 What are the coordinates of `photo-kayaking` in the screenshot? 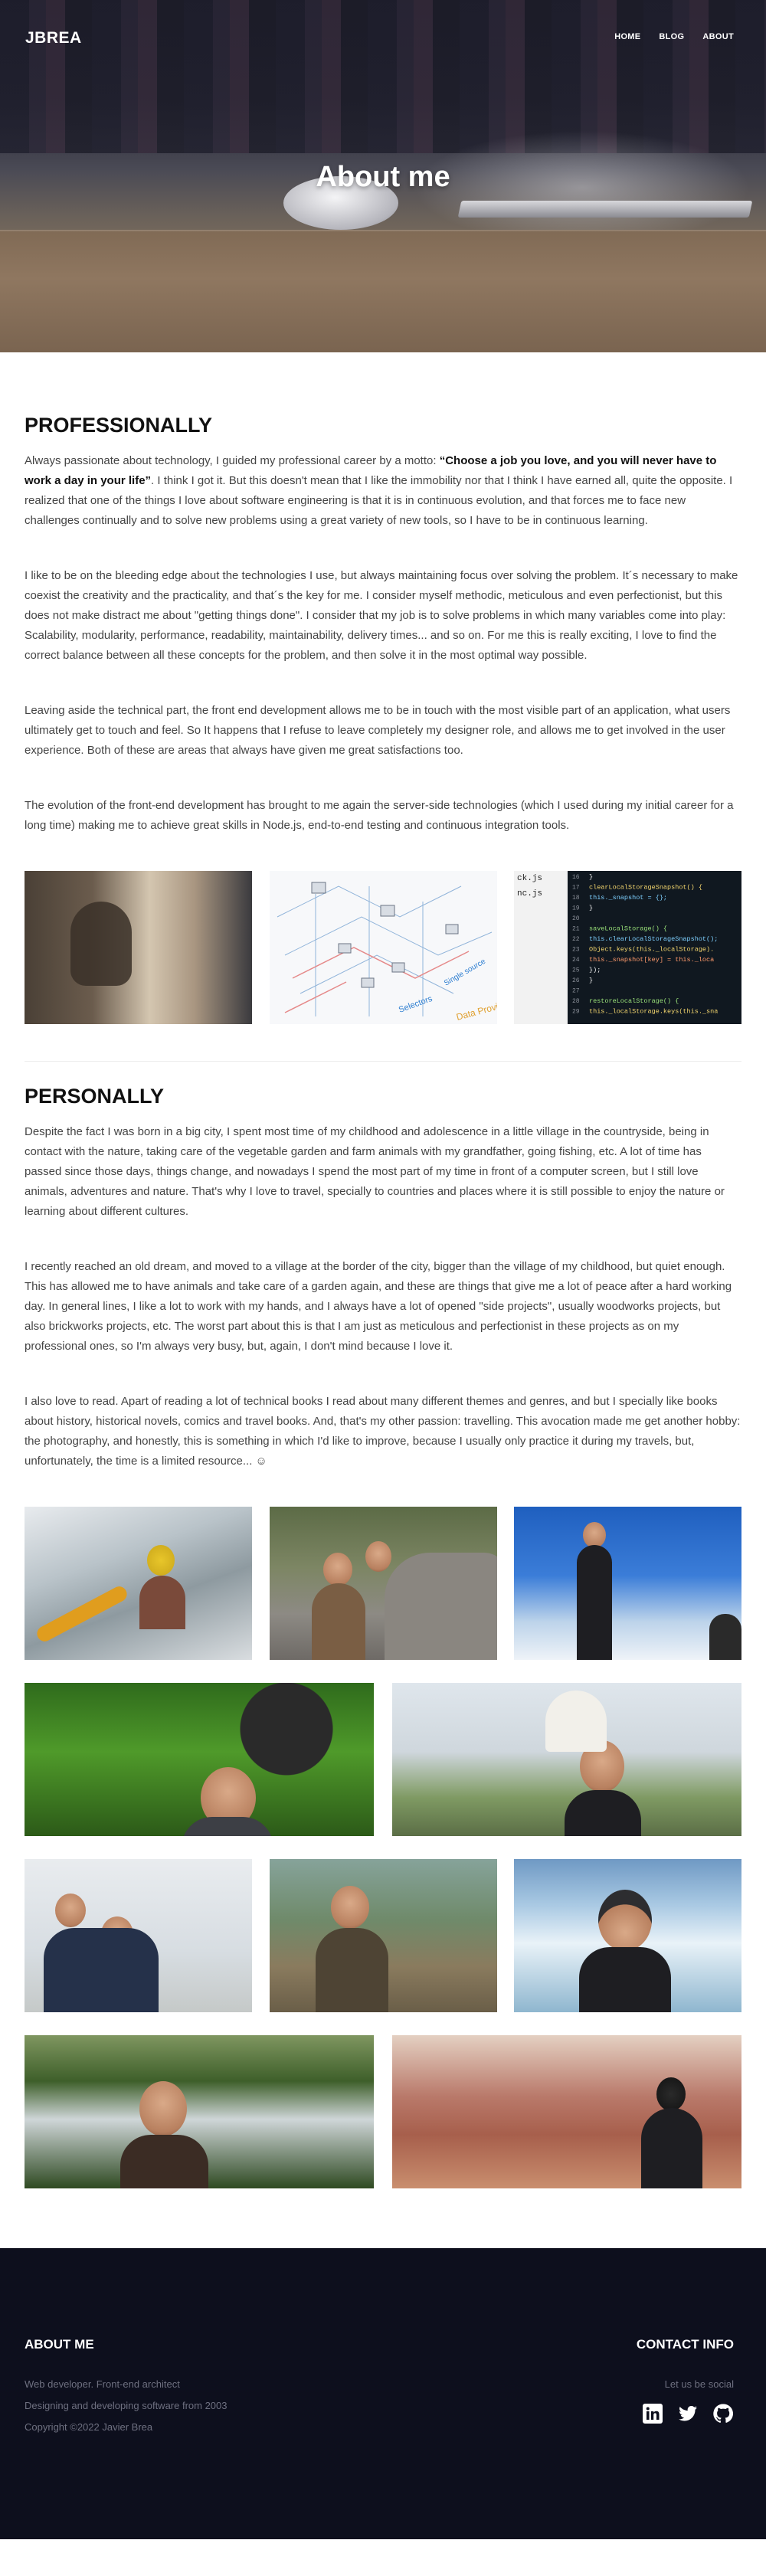 It's located at (139, 1583).